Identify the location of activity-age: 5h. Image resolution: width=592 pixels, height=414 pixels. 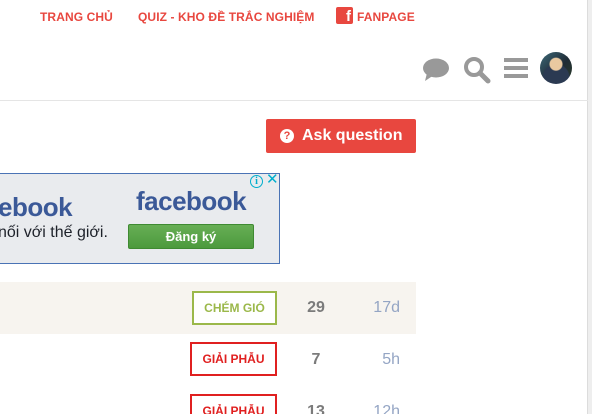
(380, 360).